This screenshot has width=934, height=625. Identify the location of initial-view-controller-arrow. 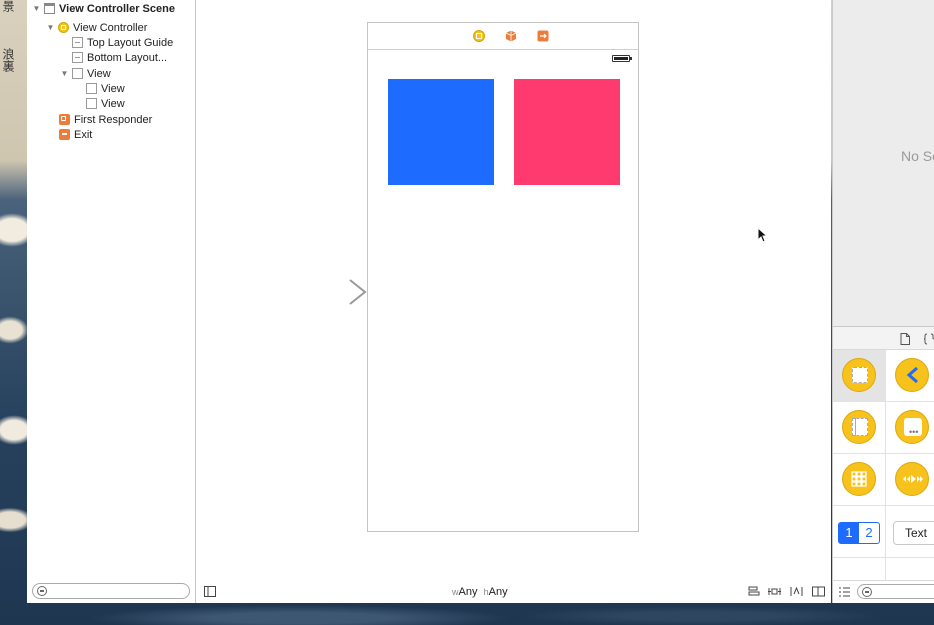
(327, 292).